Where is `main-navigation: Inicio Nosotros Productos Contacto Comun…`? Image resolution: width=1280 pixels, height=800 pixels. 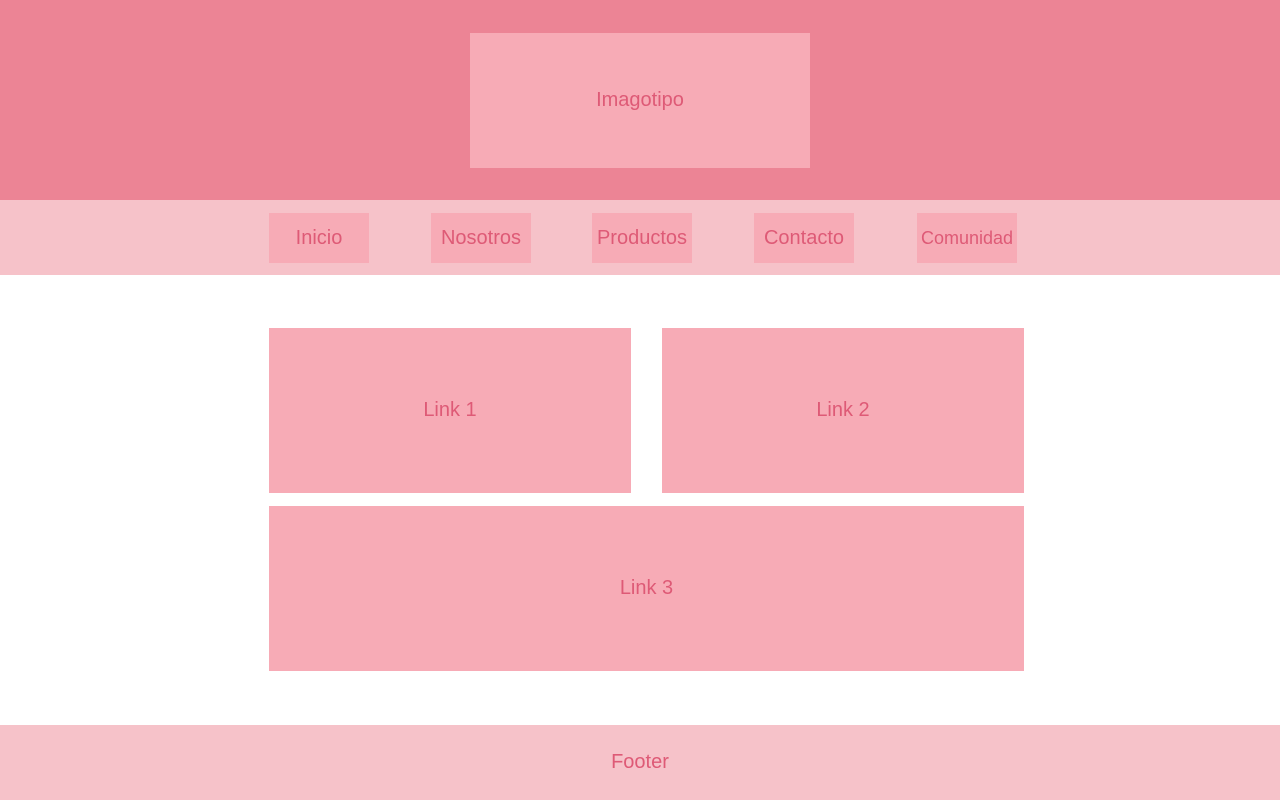 main-navigation: Inicio Nosotros Productos Contacto Comun… is located at coordinates (640, 237).